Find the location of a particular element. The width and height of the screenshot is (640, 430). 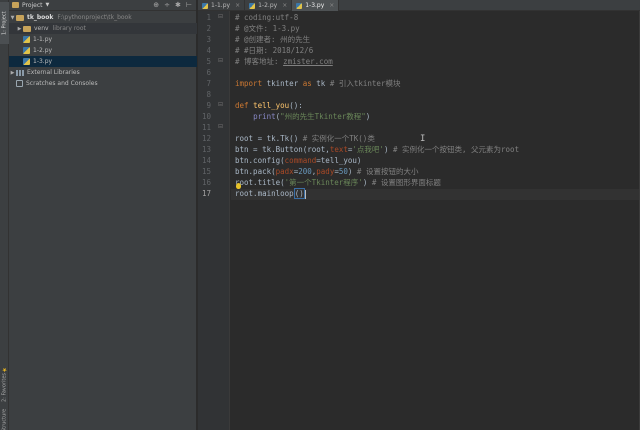

tab-label: 1-1.py is located at coordinates (221, 5).